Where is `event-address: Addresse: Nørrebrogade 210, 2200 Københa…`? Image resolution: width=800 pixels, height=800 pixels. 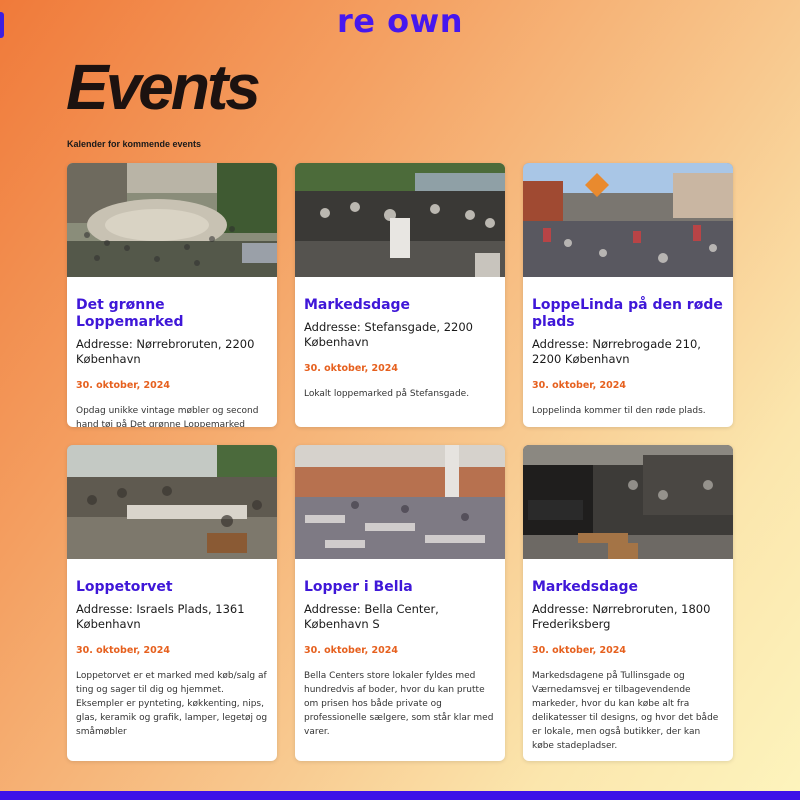 event-address: Addresse: Nørrebrogade 210, 2200 Københa… is located at coordinates (616, 351).